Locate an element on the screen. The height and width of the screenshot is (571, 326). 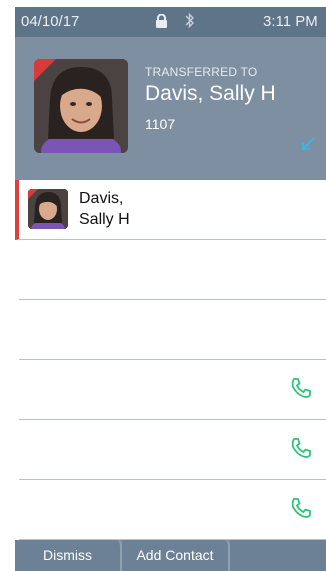
transfer-extension: 1107 is located at coordinates (160, 124).